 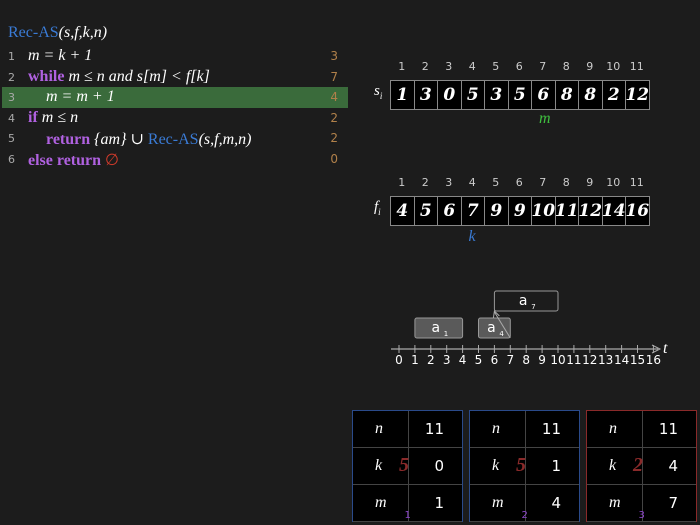 What do you see at coordinates (407, 515) in the screenshot?
I see `frame-number: 1` at bounding box center [407, 515].